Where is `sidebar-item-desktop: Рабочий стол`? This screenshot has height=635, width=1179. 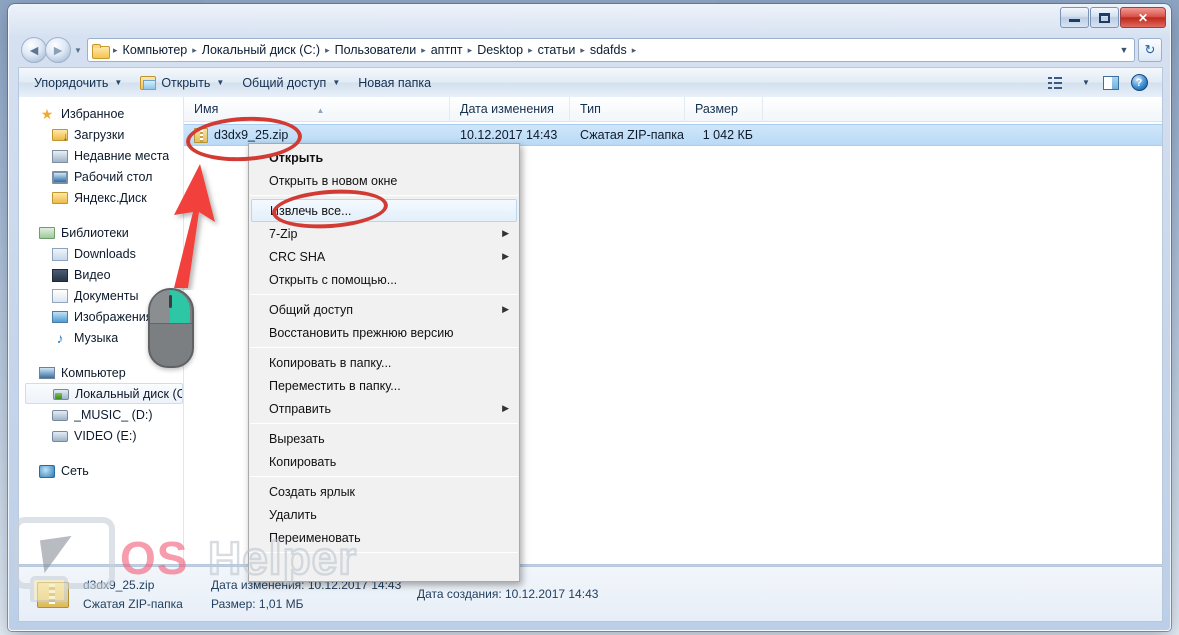 sidebar-item-desktop: Рабочий стол is located at coordinates (101, 176).